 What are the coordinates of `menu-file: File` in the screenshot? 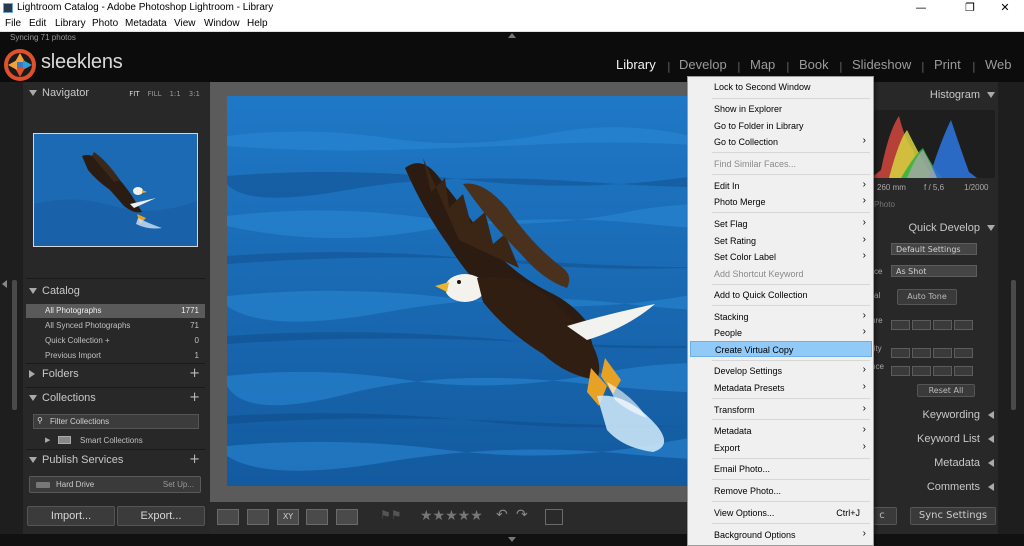 It's located at (13, 23).